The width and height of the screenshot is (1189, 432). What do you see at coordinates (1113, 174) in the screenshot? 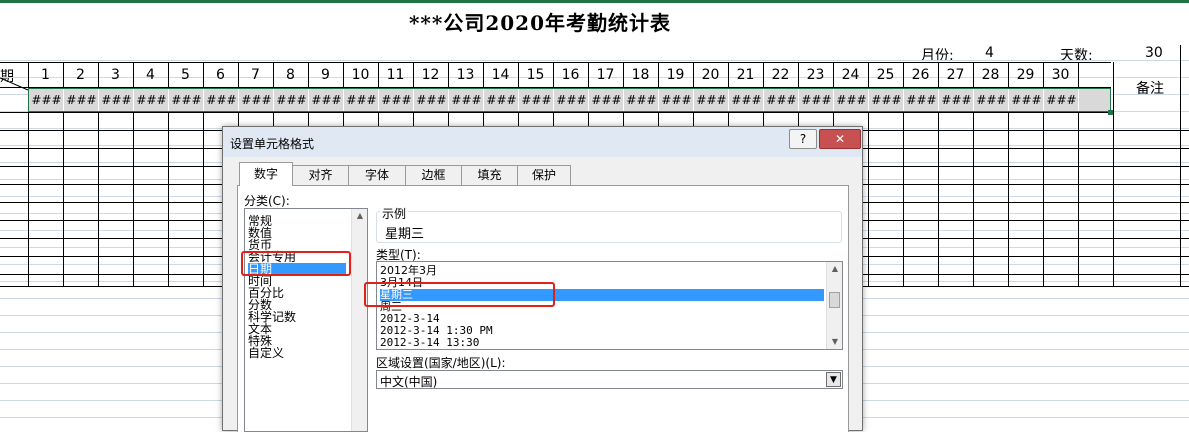
I see `column-border` at bounding box center [1113, 174].